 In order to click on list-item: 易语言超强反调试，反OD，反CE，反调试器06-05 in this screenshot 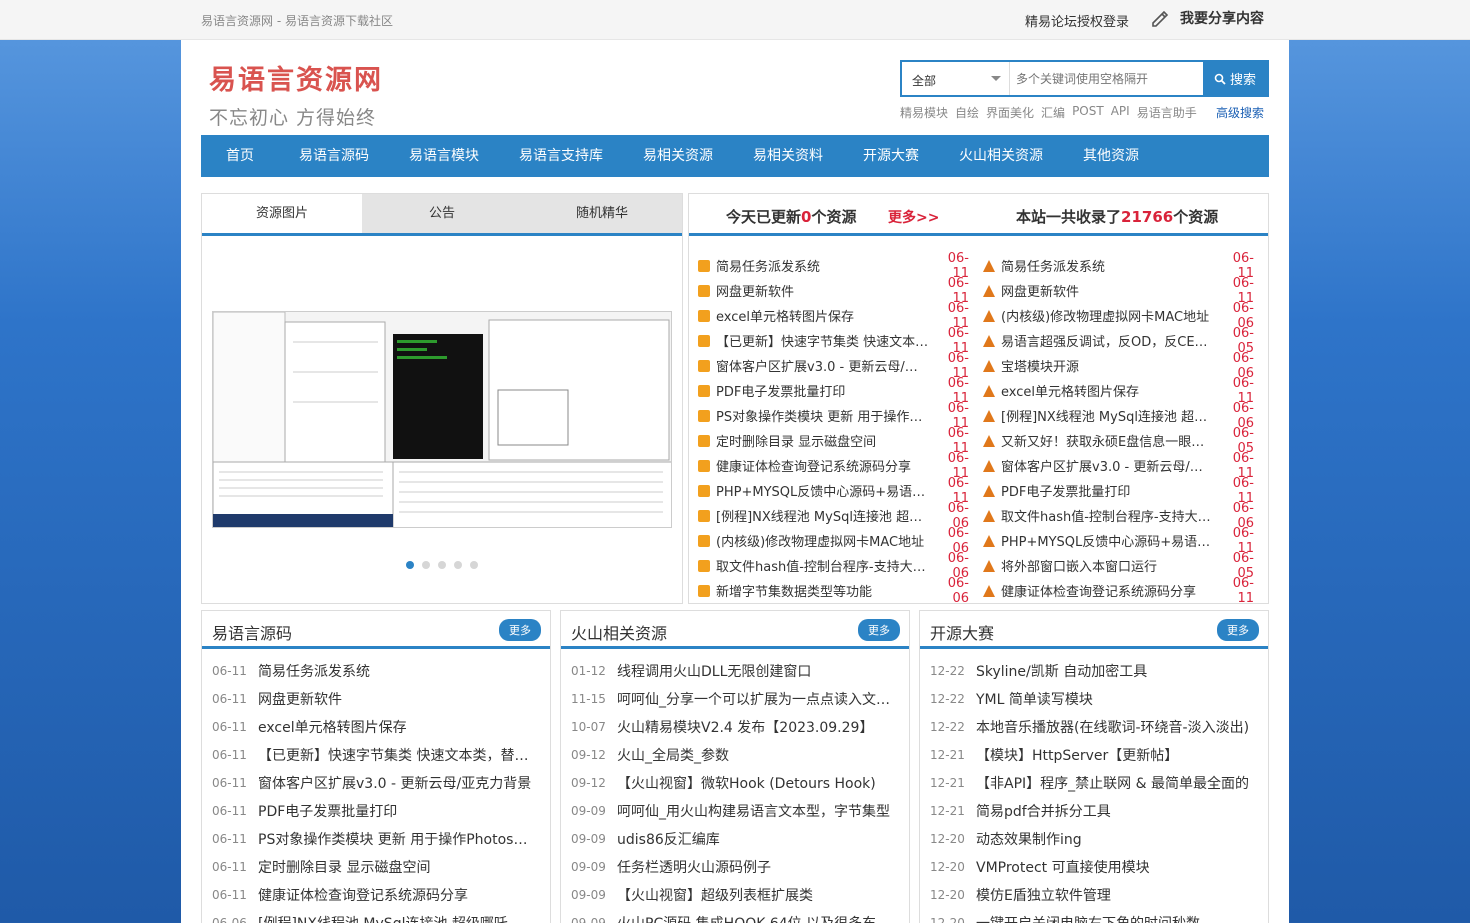, I will do `click(1118, 341)`.